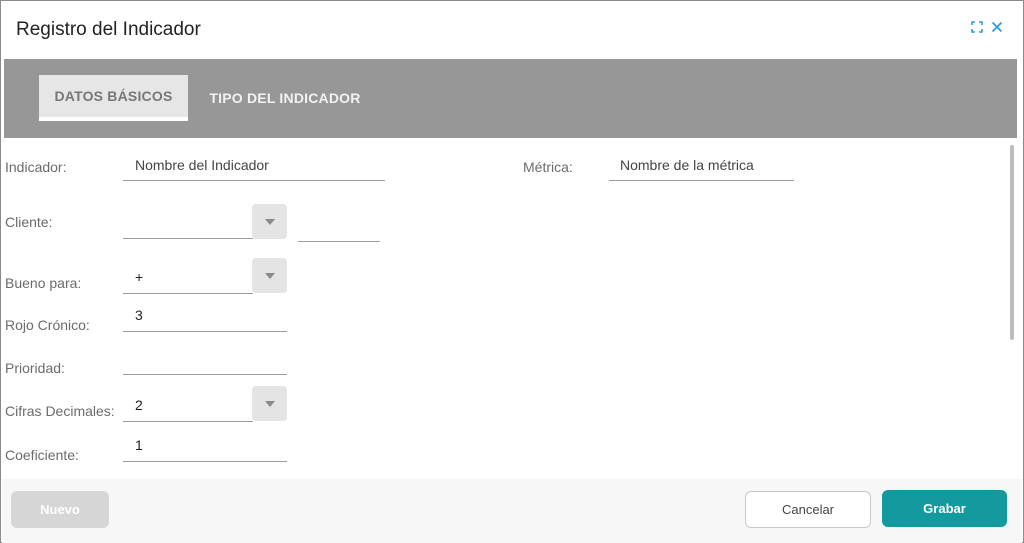  What do you see at coordinates (202, 164) in the screenshot?
I see `indicador-placeholder: Nombre del Indicador` at bounding box center [202, 164].